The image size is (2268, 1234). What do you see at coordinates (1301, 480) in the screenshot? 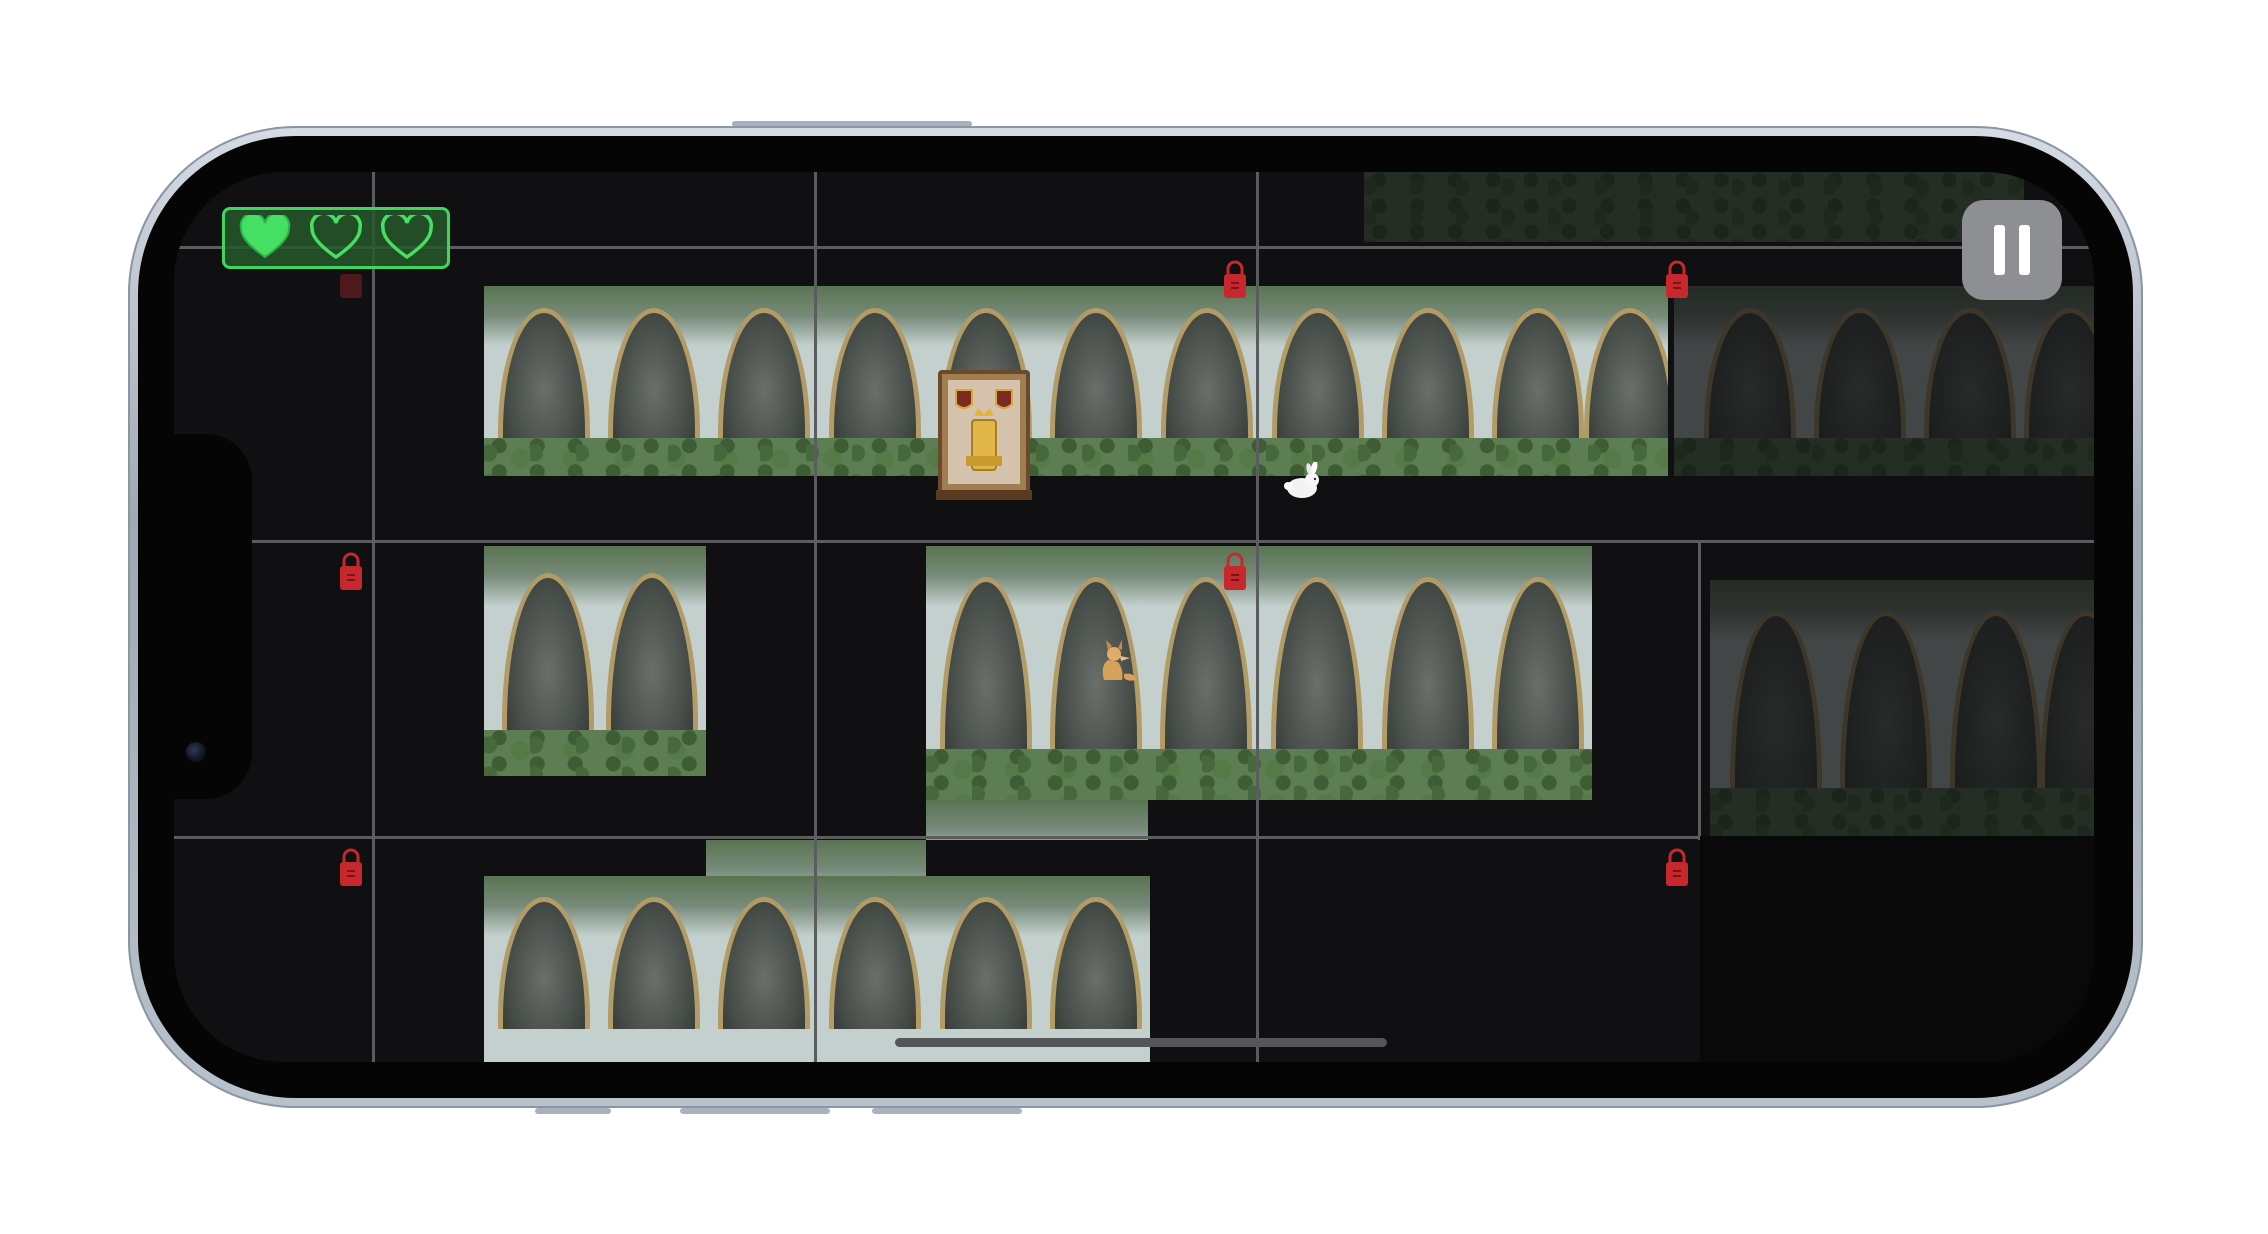
I see `rabbit-player` at bounding box center [1301, 480].